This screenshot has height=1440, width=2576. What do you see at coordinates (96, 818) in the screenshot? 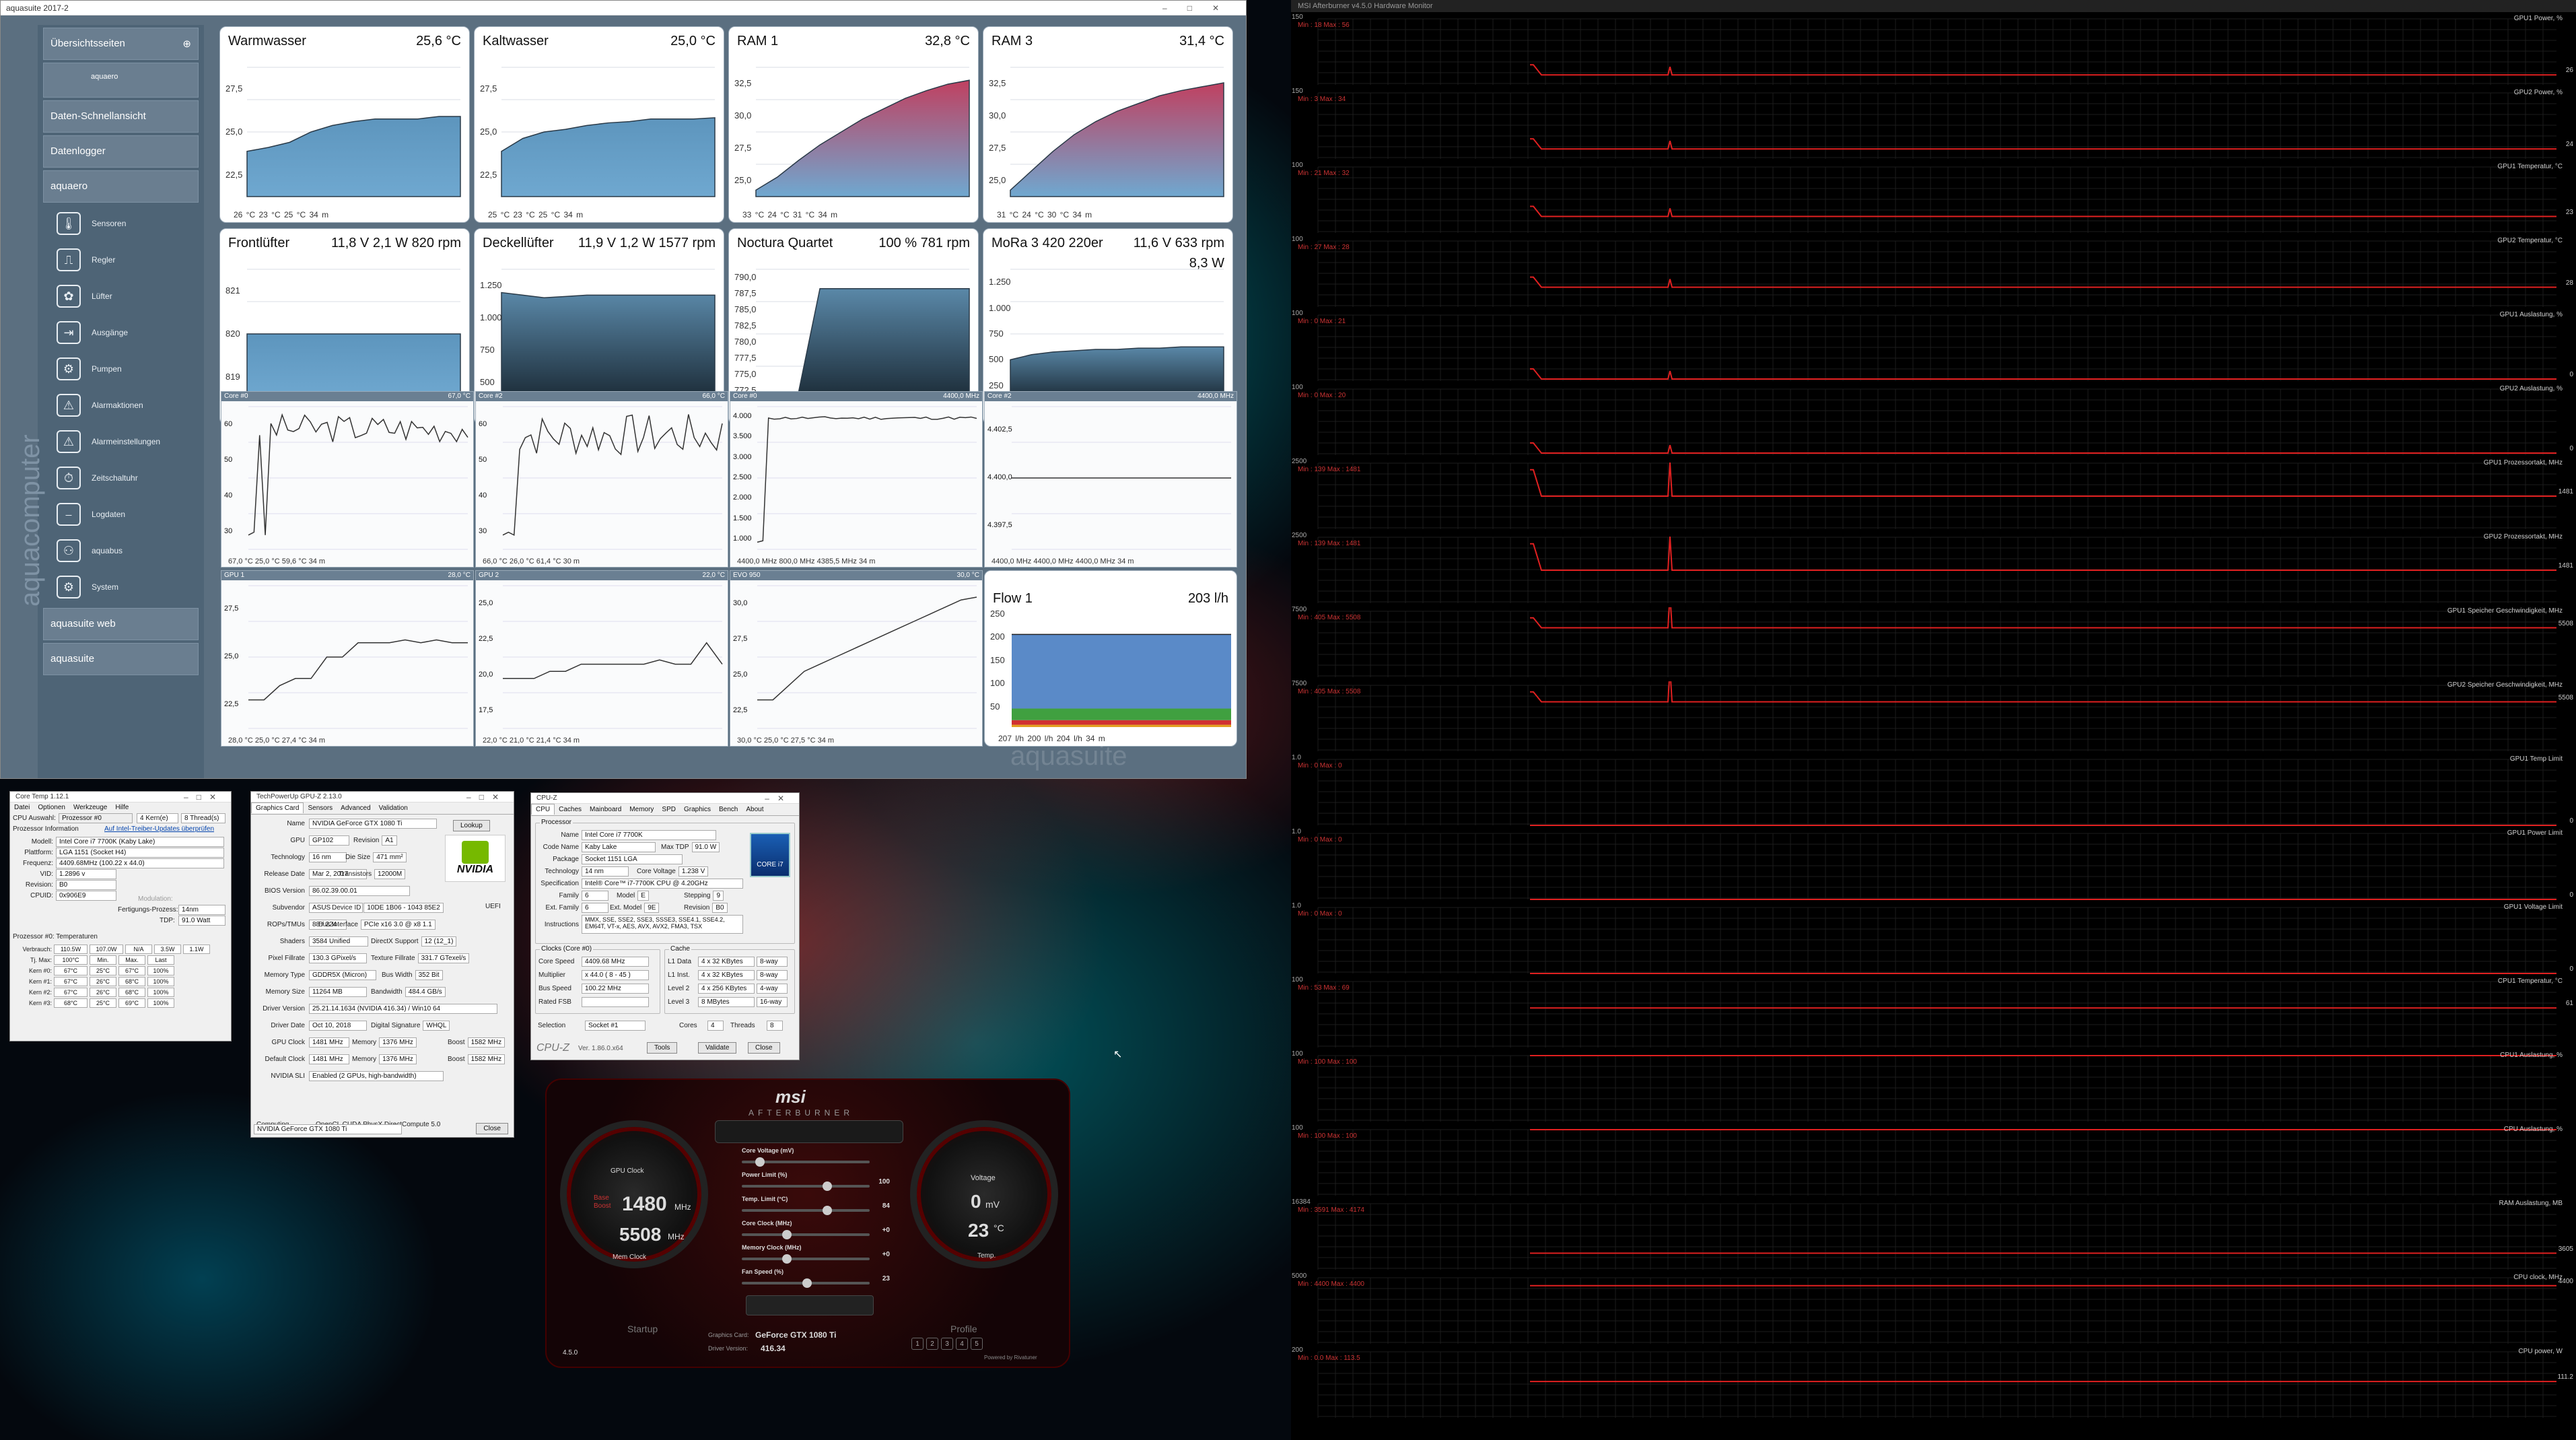
I see `cpu-select: Prozessor #0` at bounding box center [96, 818].